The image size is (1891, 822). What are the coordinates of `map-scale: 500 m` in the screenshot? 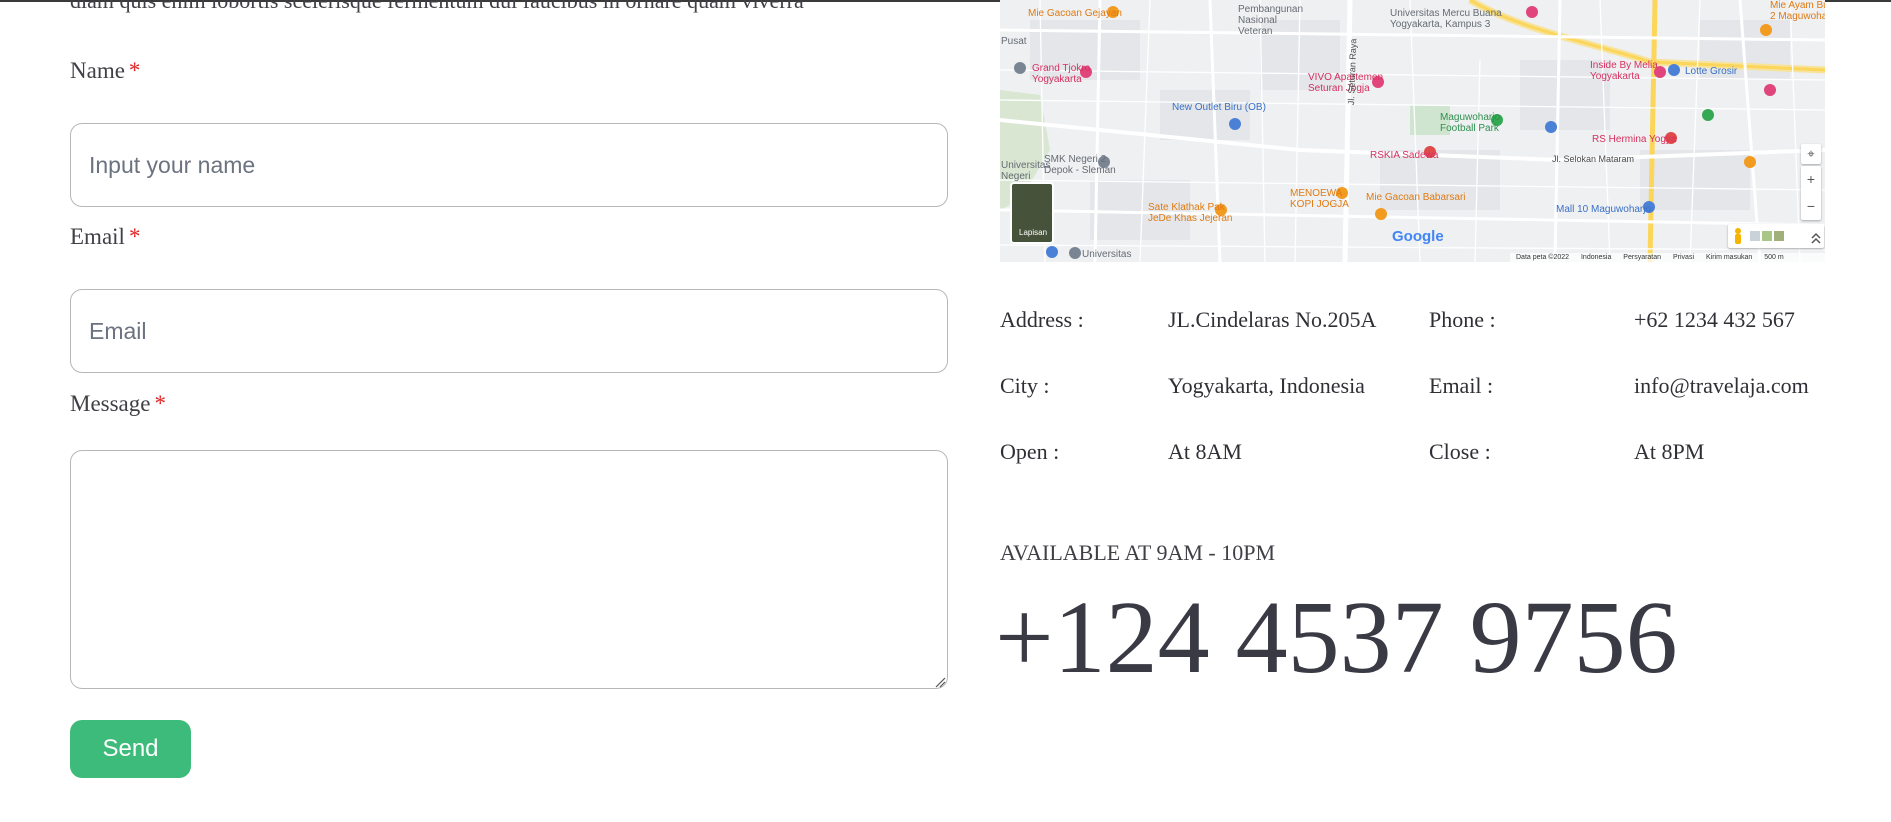 It's located at (1773, 257).